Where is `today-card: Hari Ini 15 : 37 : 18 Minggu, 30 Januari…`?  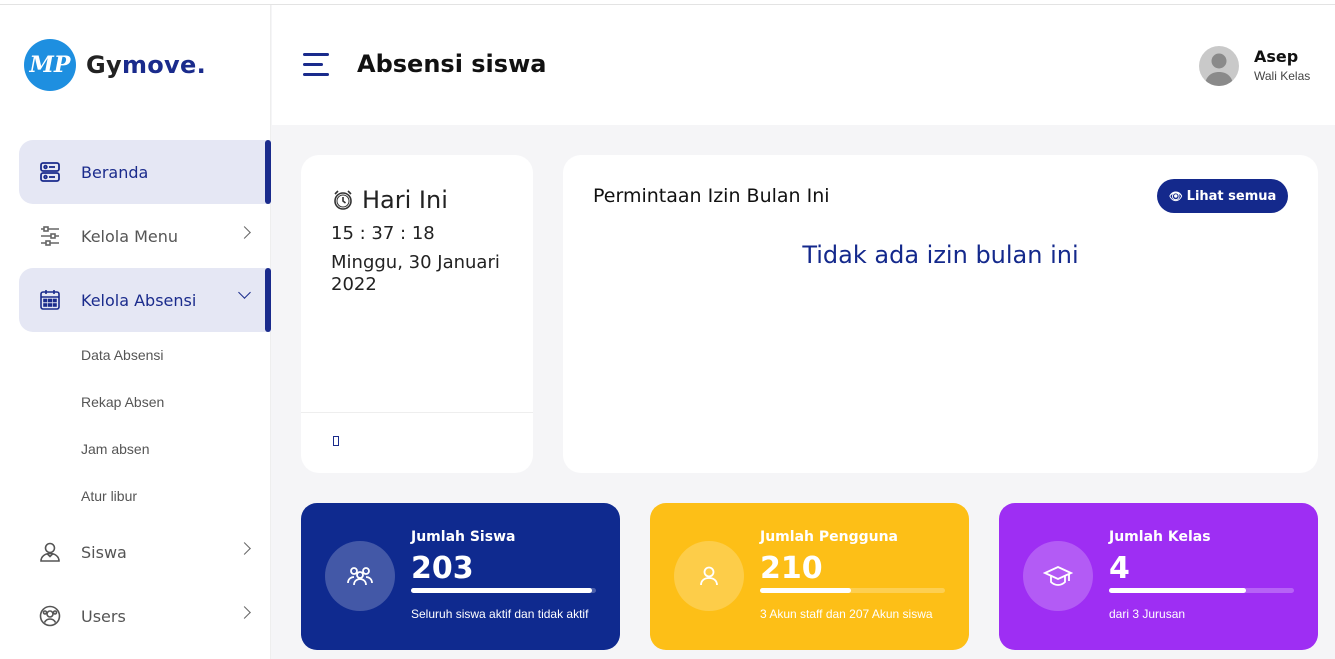 today-card: Hari Ini 15 : 37 : 18 Minggu, 30 Januari… is located at coordinates (417, 314).